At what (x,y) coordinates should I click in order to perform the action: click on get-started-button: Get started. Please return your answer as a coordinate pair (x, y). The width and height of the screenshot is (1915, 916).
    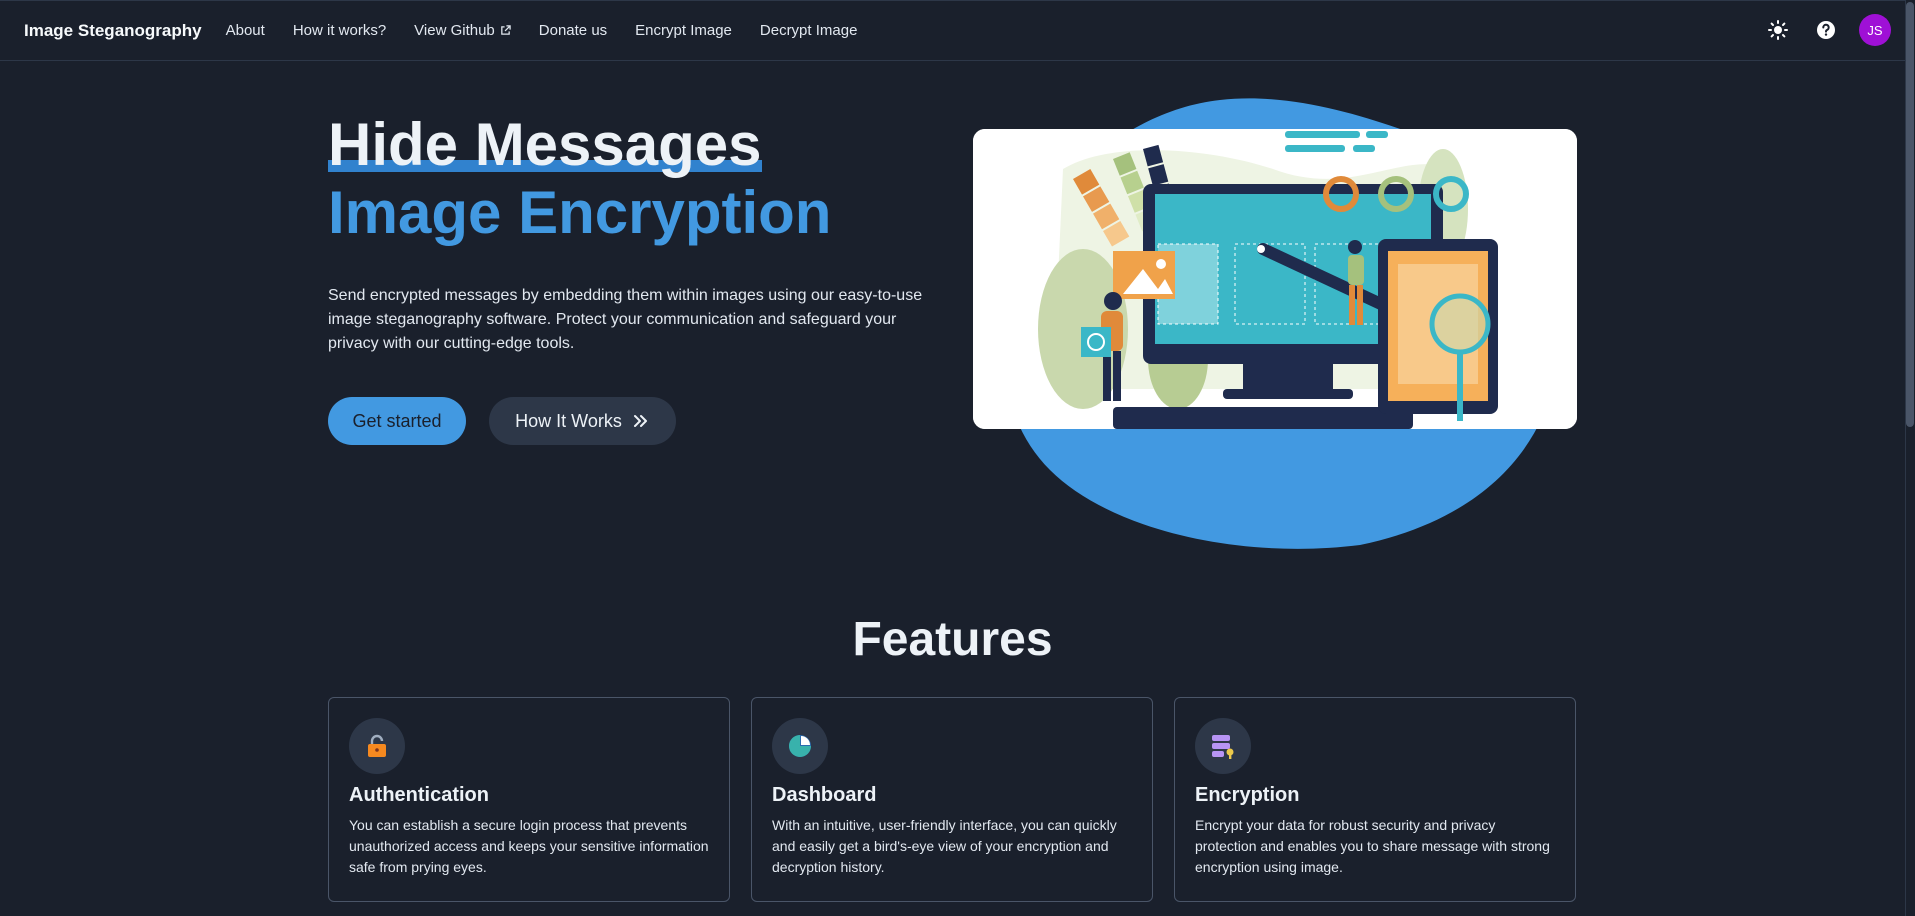
    Looking at the image, I should click on (397, 421).